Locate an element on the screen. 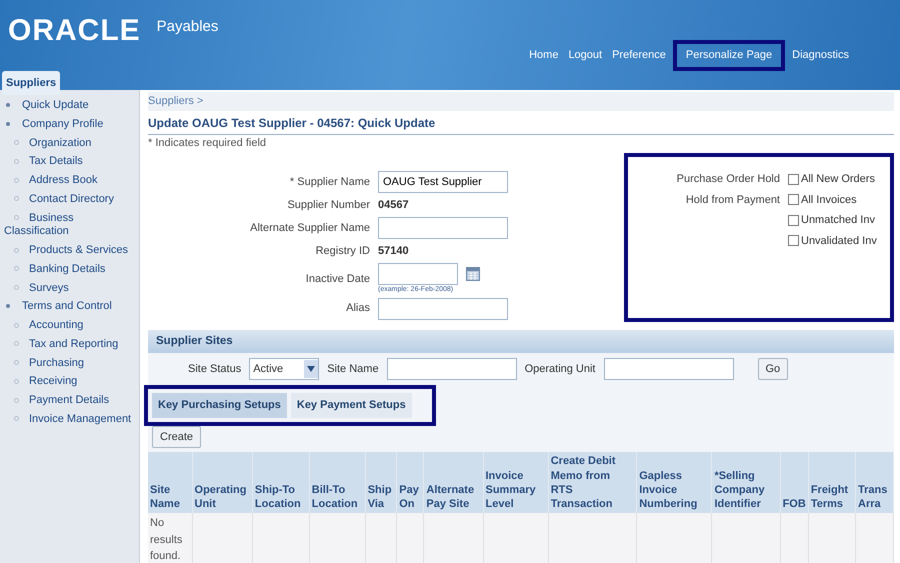  oracle-logo: ORACLE is located at coordinates (74, 31).